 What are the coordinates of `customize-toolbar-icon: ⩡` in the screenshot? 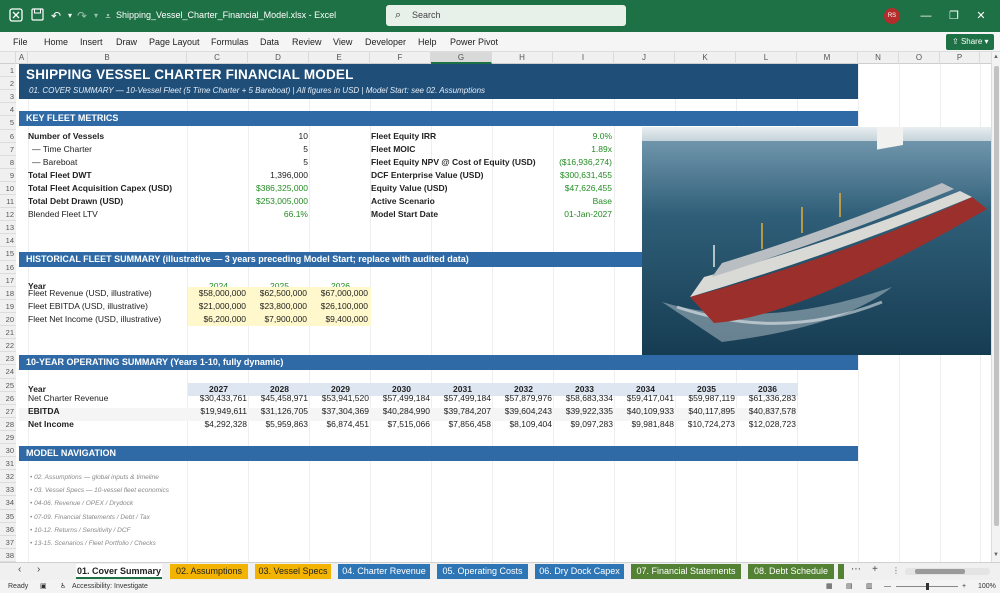 It's located at (108, 16).